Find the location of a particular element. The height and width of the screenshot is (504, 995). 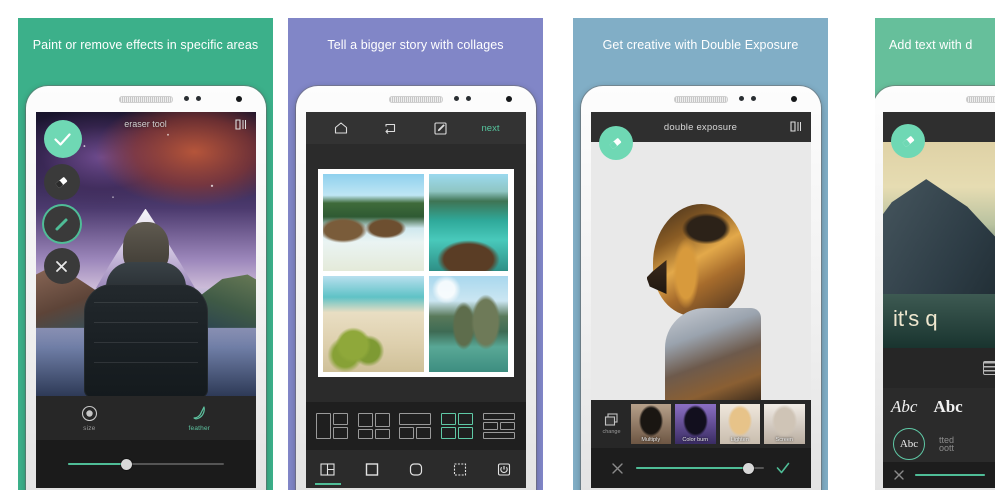

feather-control: feather is located at coordinates (200, 418).